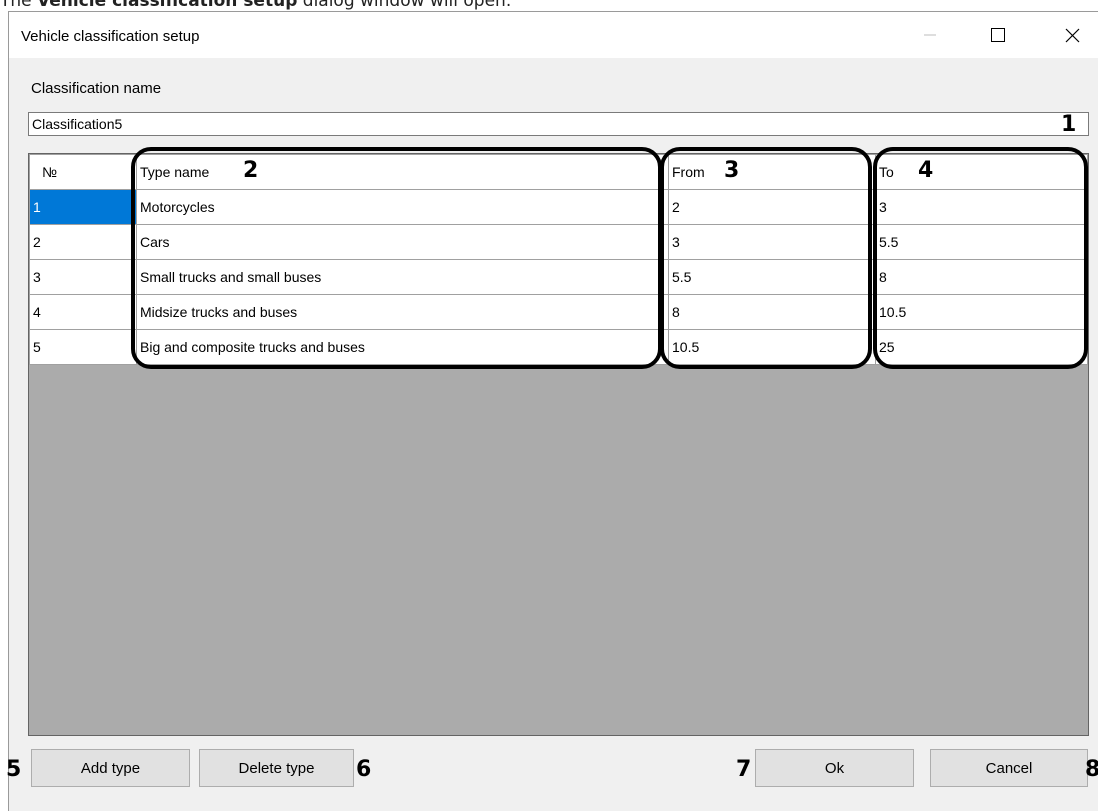 This screenshot has width=1098, height=811. I want to click on cell-to: 10.5, so click(981, 312).